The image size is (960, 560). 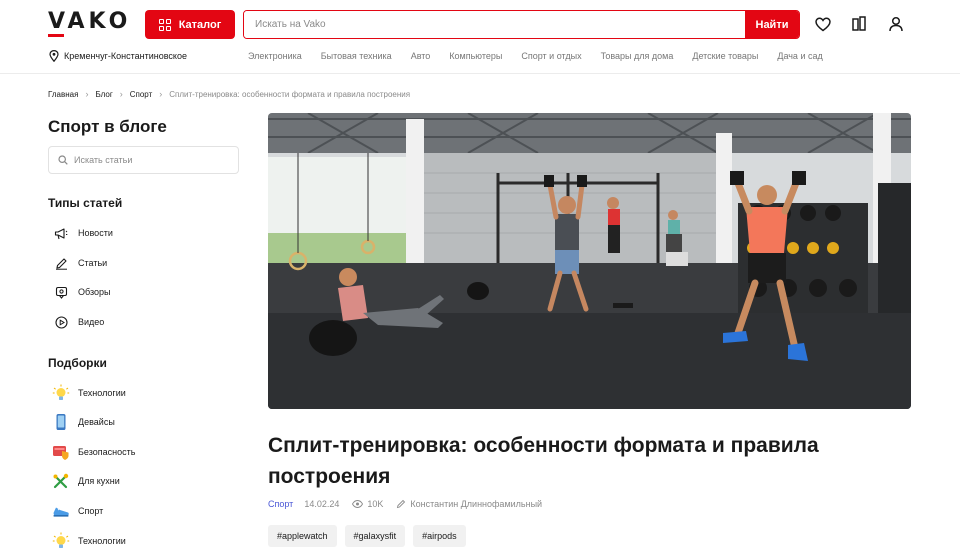 I want to click on sidebar-item-label: Для кухни, so click(x=99, y=481).